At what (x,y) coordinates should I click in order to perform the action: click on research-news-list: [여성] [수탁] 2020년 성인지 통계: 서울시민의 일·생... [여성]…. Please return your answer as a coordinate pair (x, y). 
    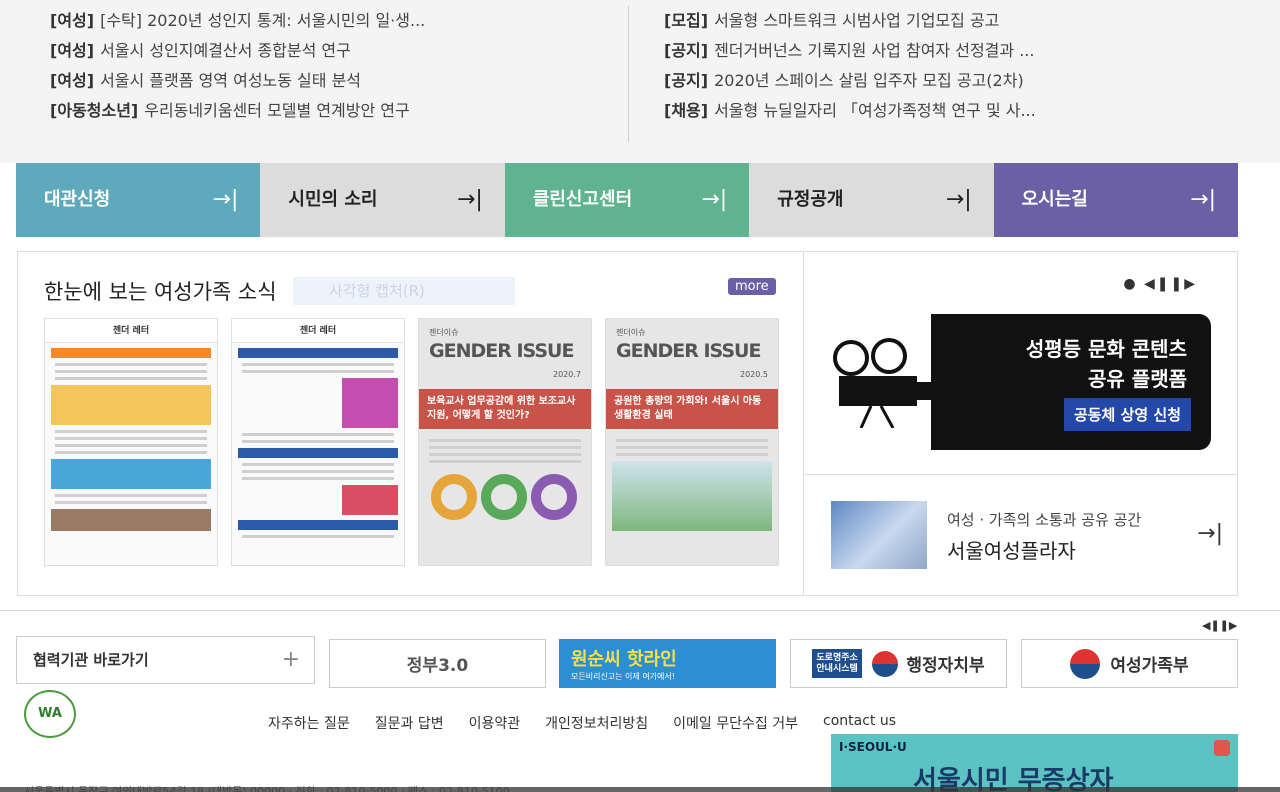
    Looking at the image, I should click on (330, 66).